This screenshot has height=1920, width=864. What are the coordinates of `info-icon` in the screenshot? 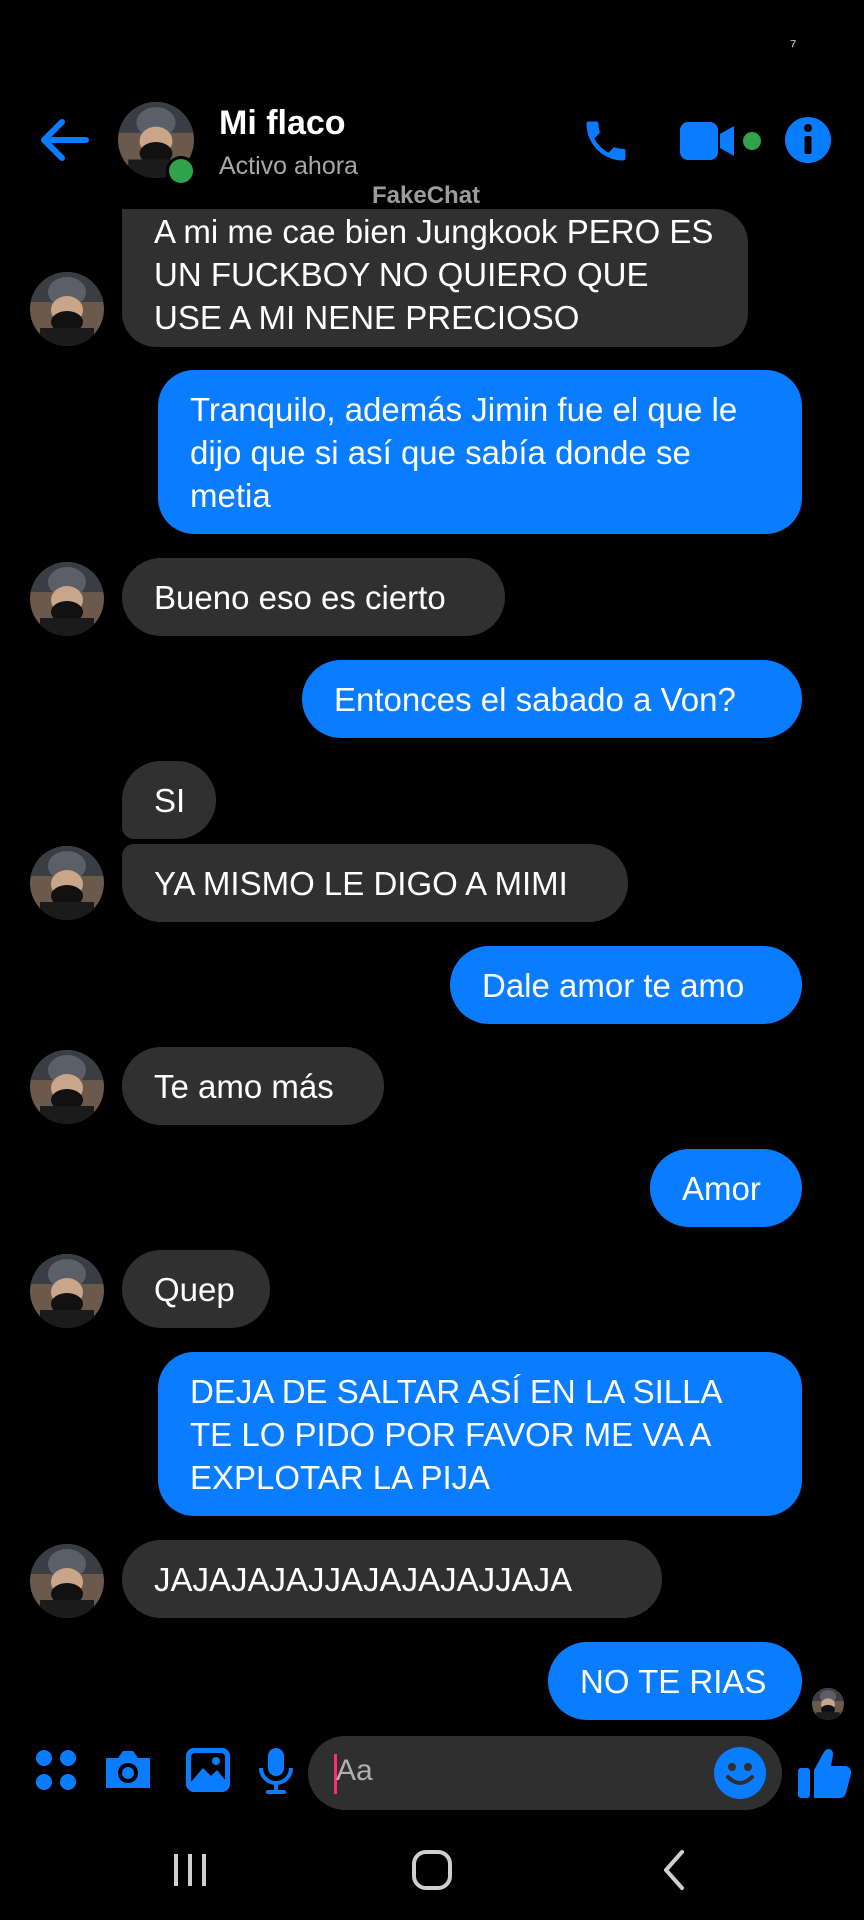 It's located at (808, 140).